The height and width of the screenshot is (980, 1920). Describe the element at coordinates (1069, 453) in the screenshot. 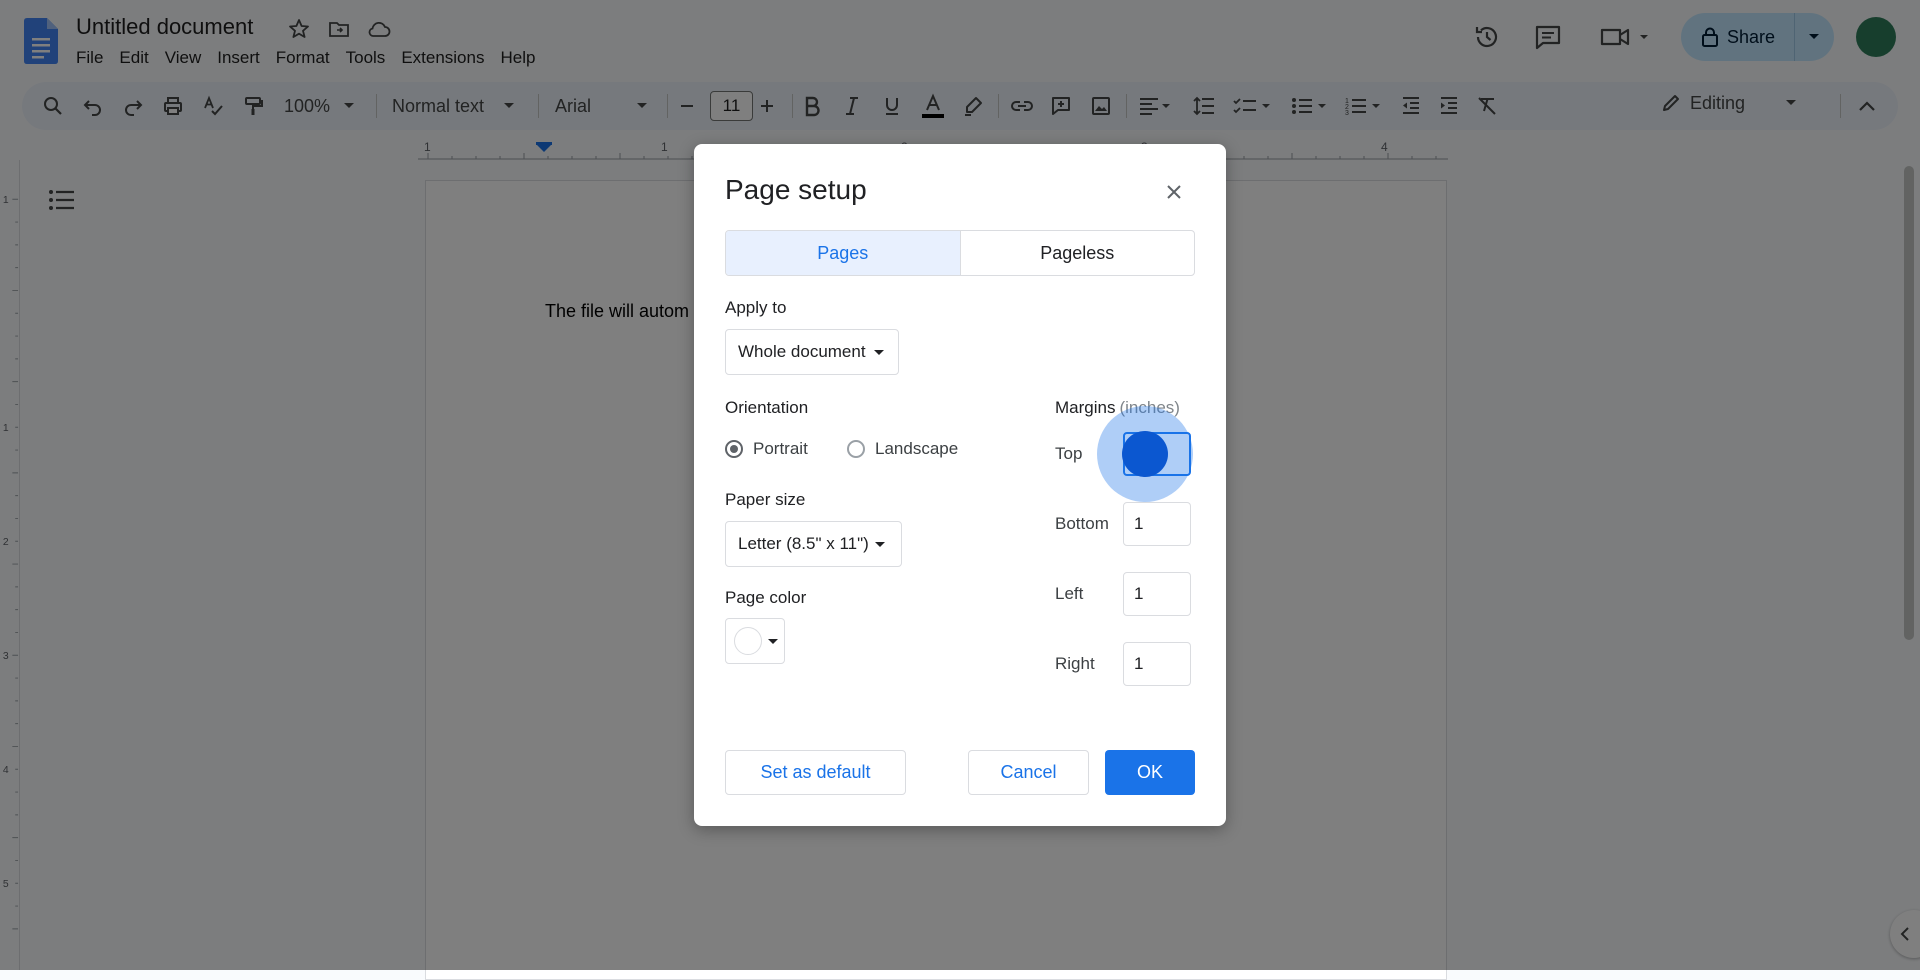

I see `margin-top-label: Top` at that location.